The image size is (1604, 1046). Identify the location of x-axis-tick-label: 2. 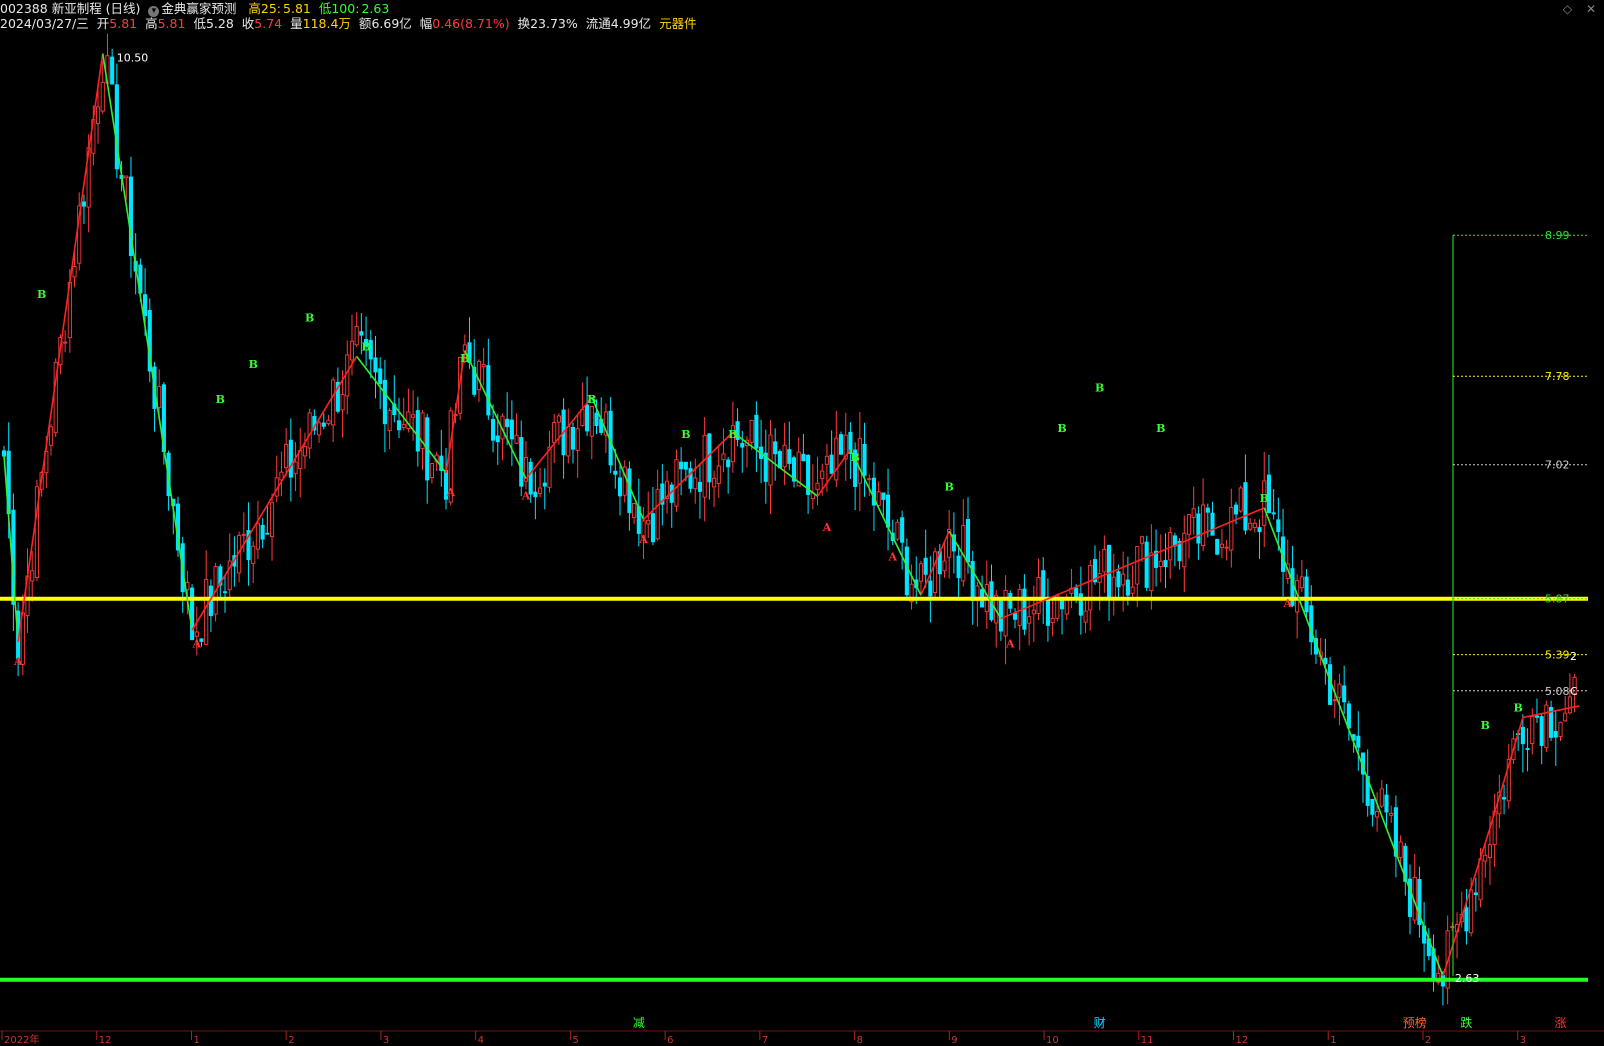
(1428, 1040).